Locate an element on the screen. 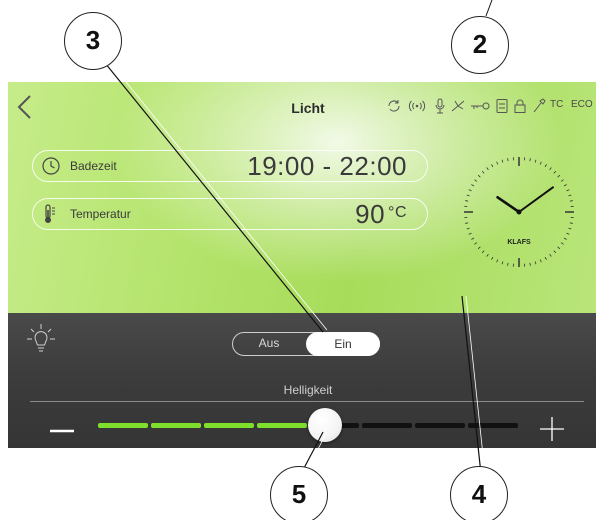  callout-leader-5-inner is located at coordinates (317, 451).